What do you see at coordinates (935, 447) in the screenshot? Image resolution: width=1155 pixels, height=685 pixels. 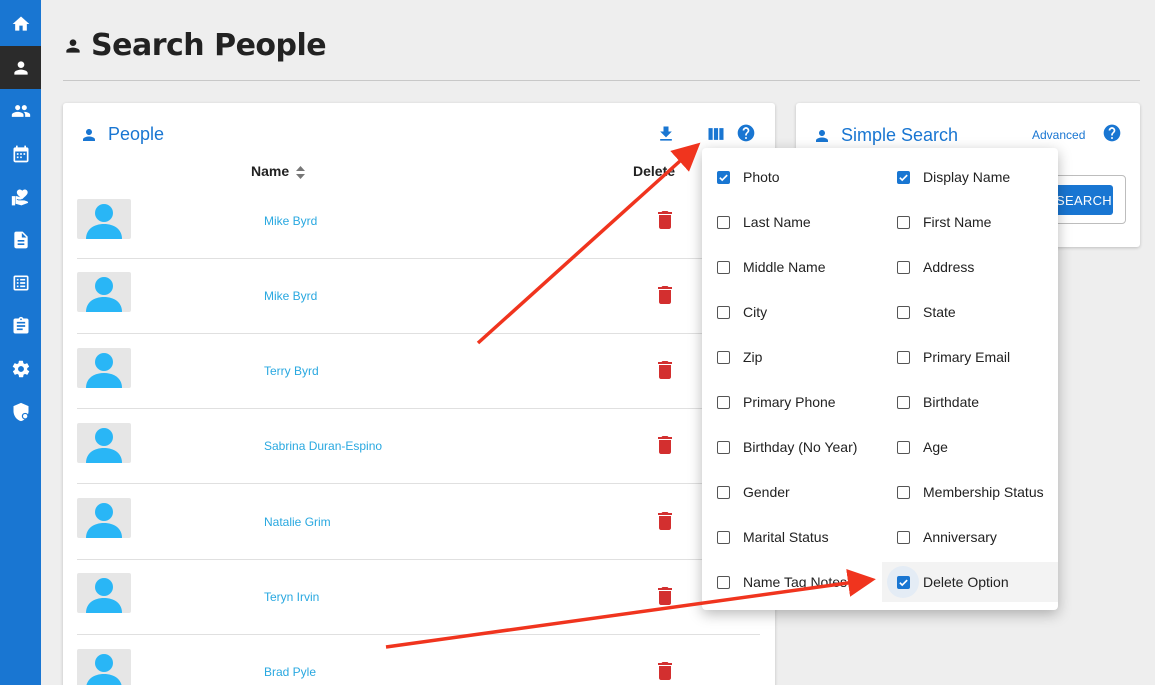 I see `column-option-label: Age` at bounding box center [935, 447].